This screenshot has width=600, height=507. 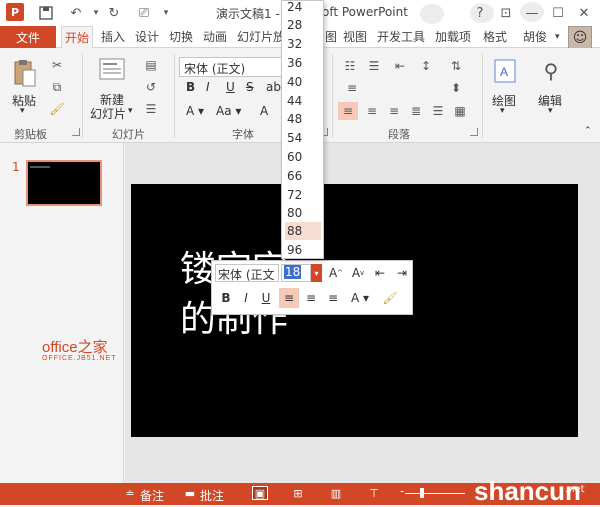 What do you see at coordinates (246, 298) in the screenshot?
I see `mini-italic-icon: I` at bounding box center [246, 298].